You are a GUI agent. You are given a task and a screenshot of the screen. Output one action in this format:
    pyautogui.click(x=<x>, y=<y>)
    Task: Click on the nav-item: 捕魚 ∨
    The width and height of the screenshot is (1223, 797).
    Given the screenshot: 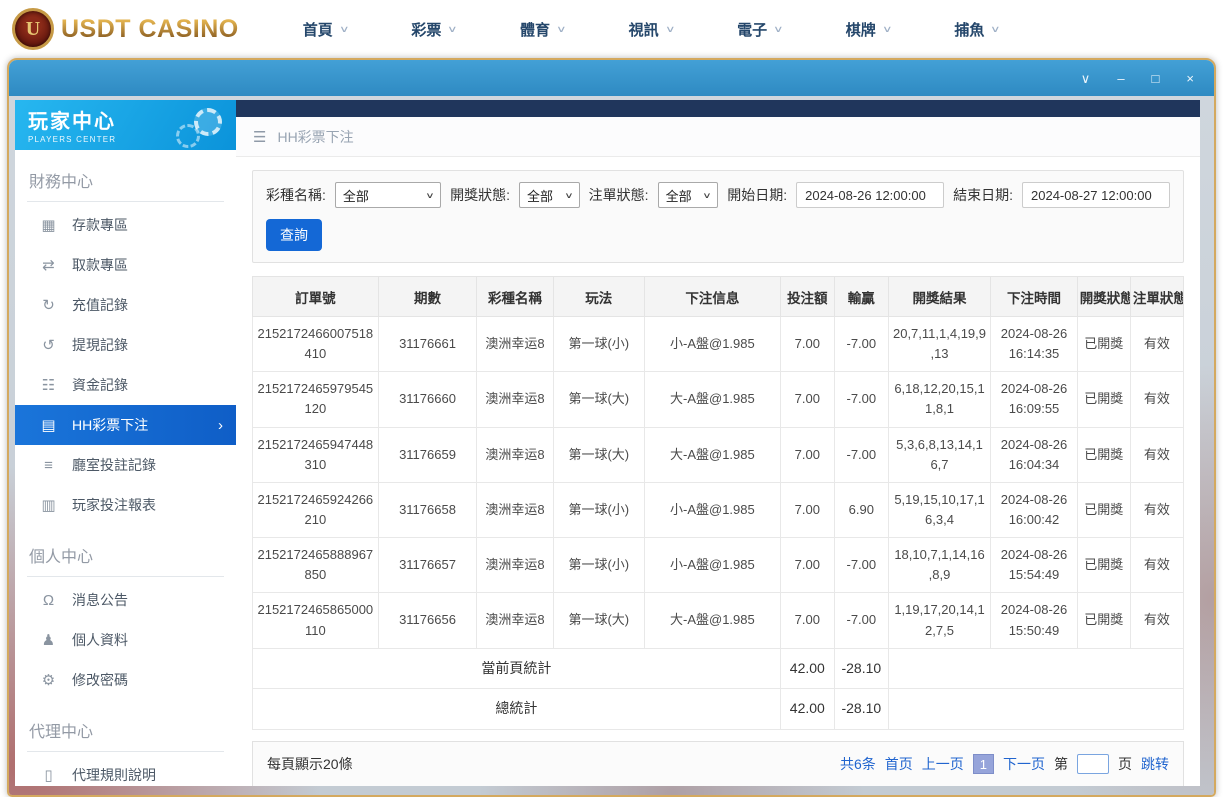 What is the action you would take?
    pyautogui.click(x=977, y=29)
    